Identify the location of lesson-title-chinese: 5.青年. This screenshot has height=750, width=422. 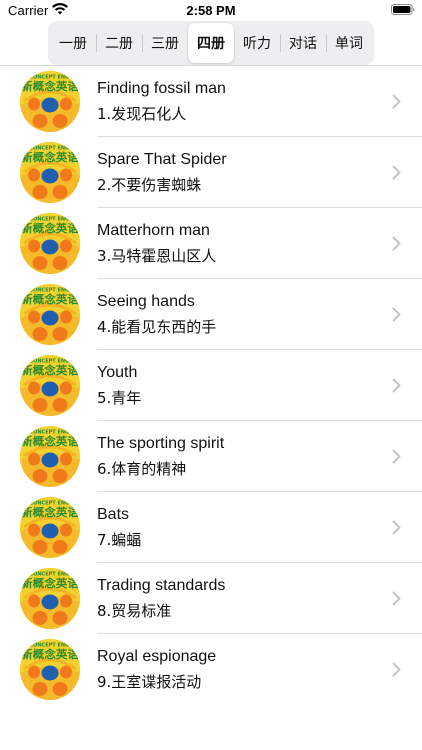
(119, 398).